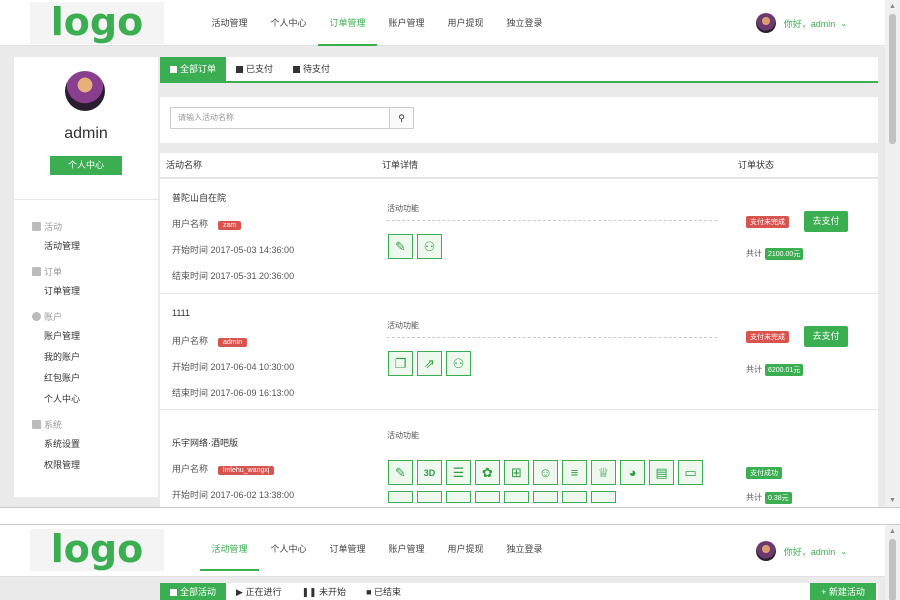  What do you see at coordinates (92, 357) in the screenshot?
I see `sidebar-item-my-account: 我的账户` at bounding box center [92, 357].